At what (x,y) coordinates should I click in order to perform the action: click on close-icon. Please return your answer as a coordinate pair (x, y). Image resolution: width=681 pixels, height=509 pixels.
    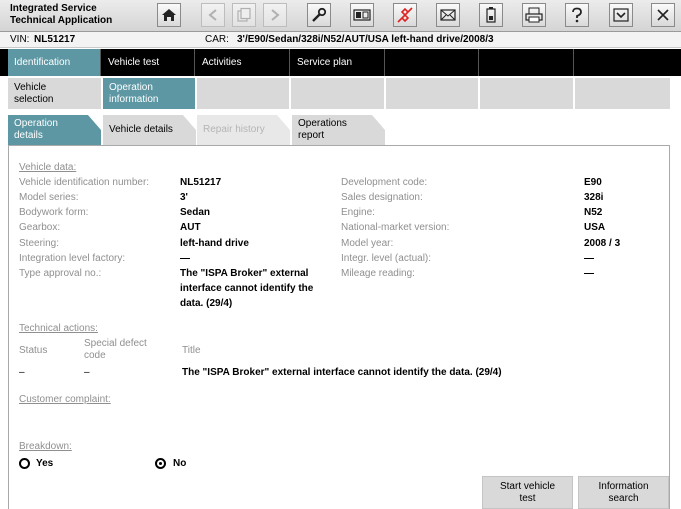
    Looking at the image, I should click on (663, 15).